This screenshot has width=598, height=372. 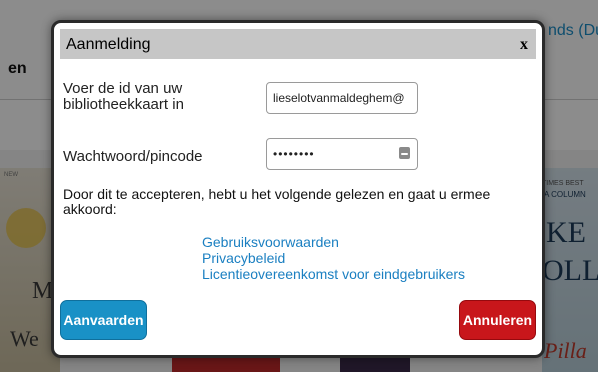 I want to click on accept-button: Aanvaarden, so click(x=103, y=320).